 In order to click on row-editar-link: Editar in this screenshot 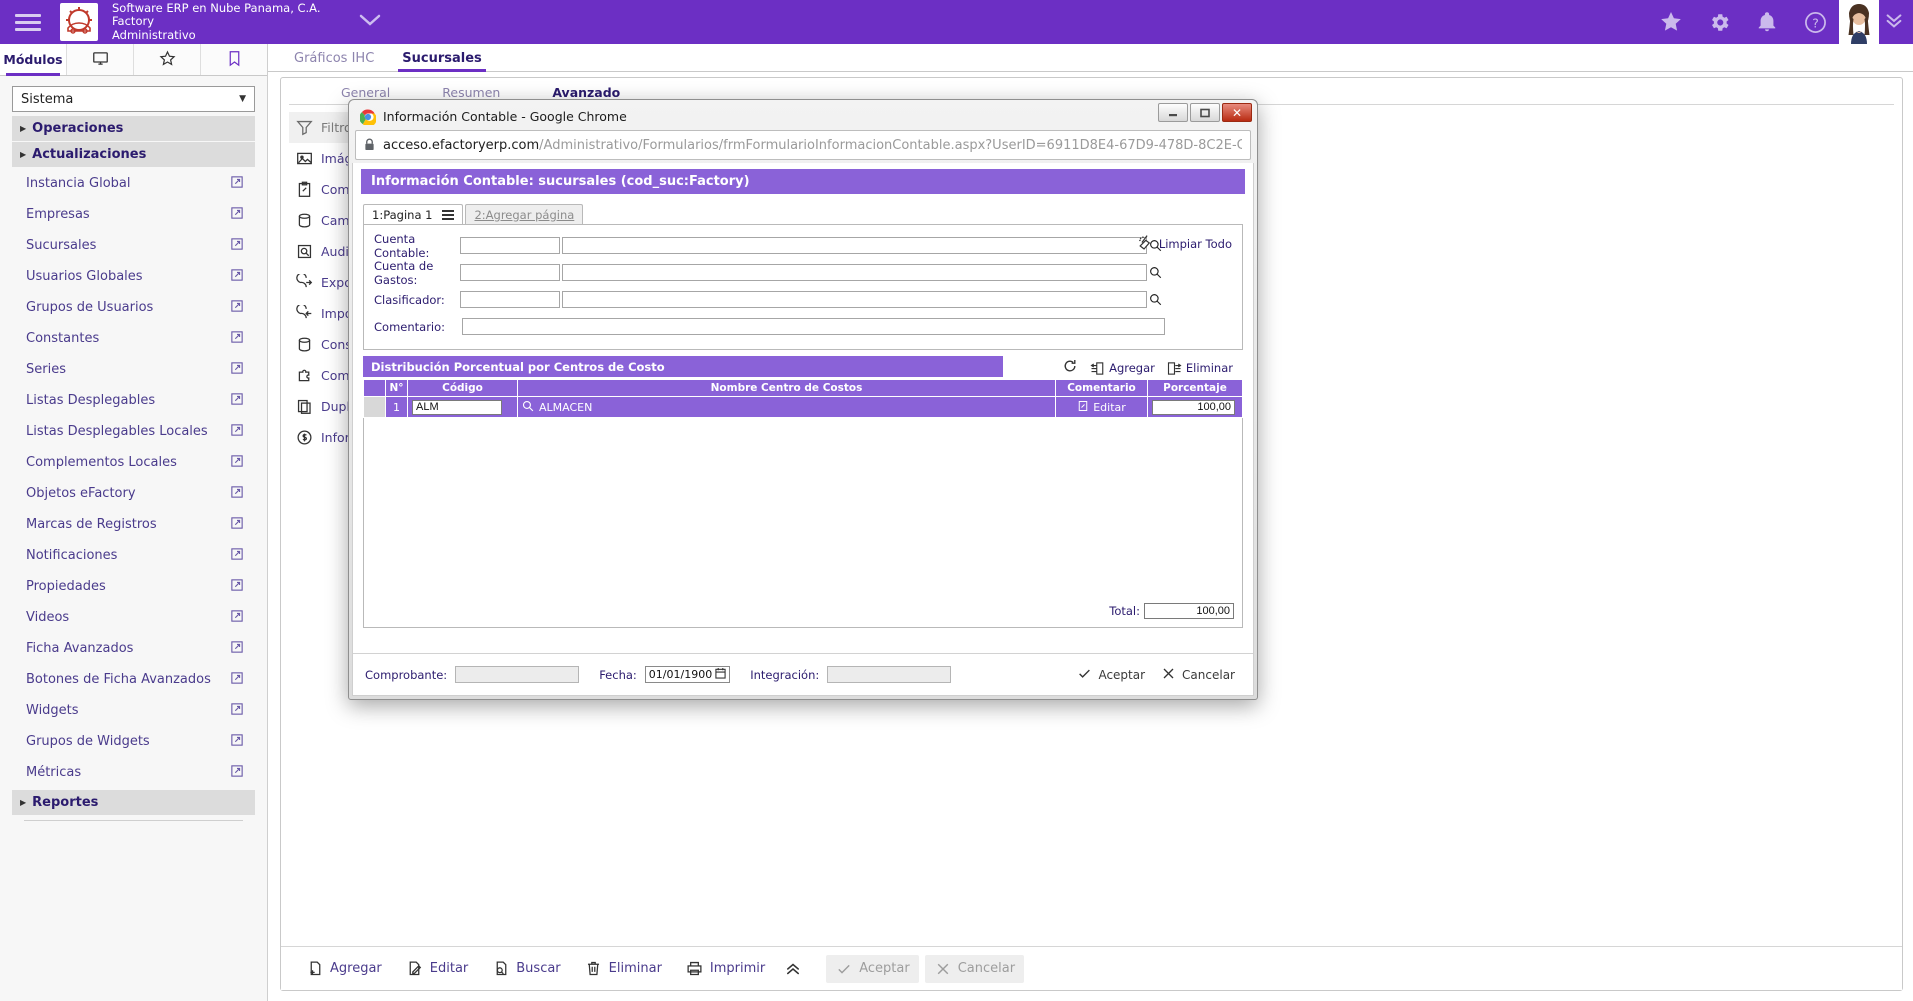, I will do `click(1101, 407)`.